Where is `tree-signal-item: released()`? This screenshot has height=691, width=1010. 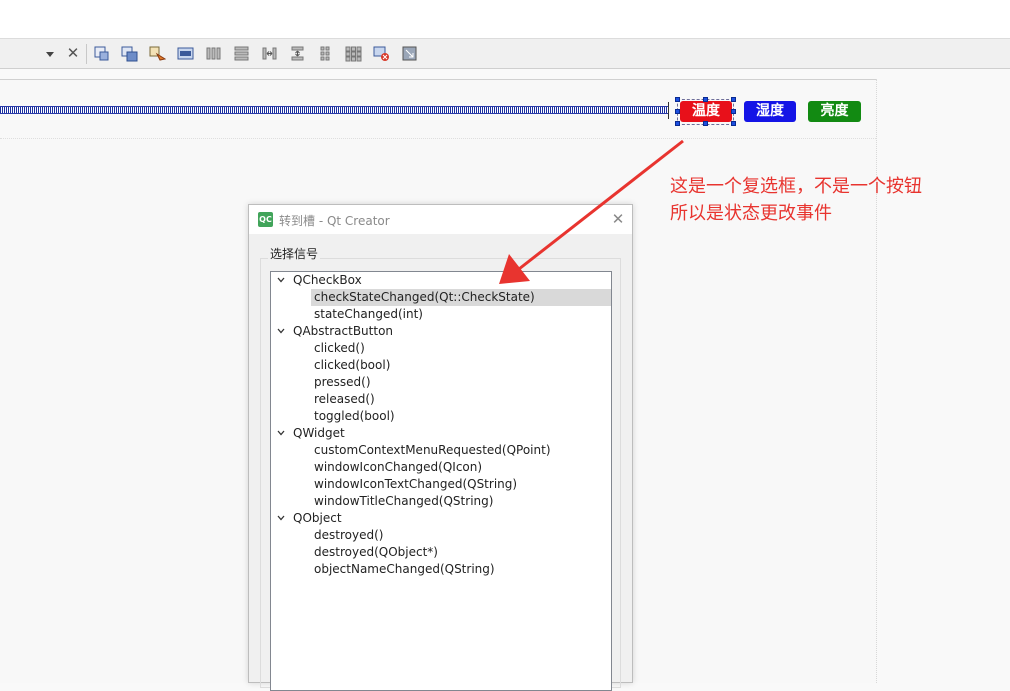 tree-signal-item: released() is located at coordinates (461, 399).